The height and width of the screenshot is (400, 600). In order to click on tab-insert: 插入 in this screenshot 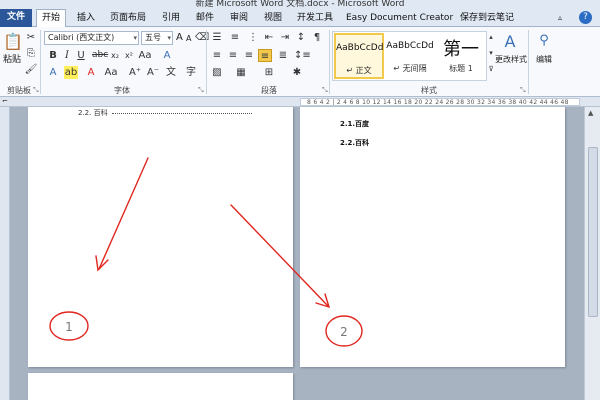, I will do `click(86, 18)`.